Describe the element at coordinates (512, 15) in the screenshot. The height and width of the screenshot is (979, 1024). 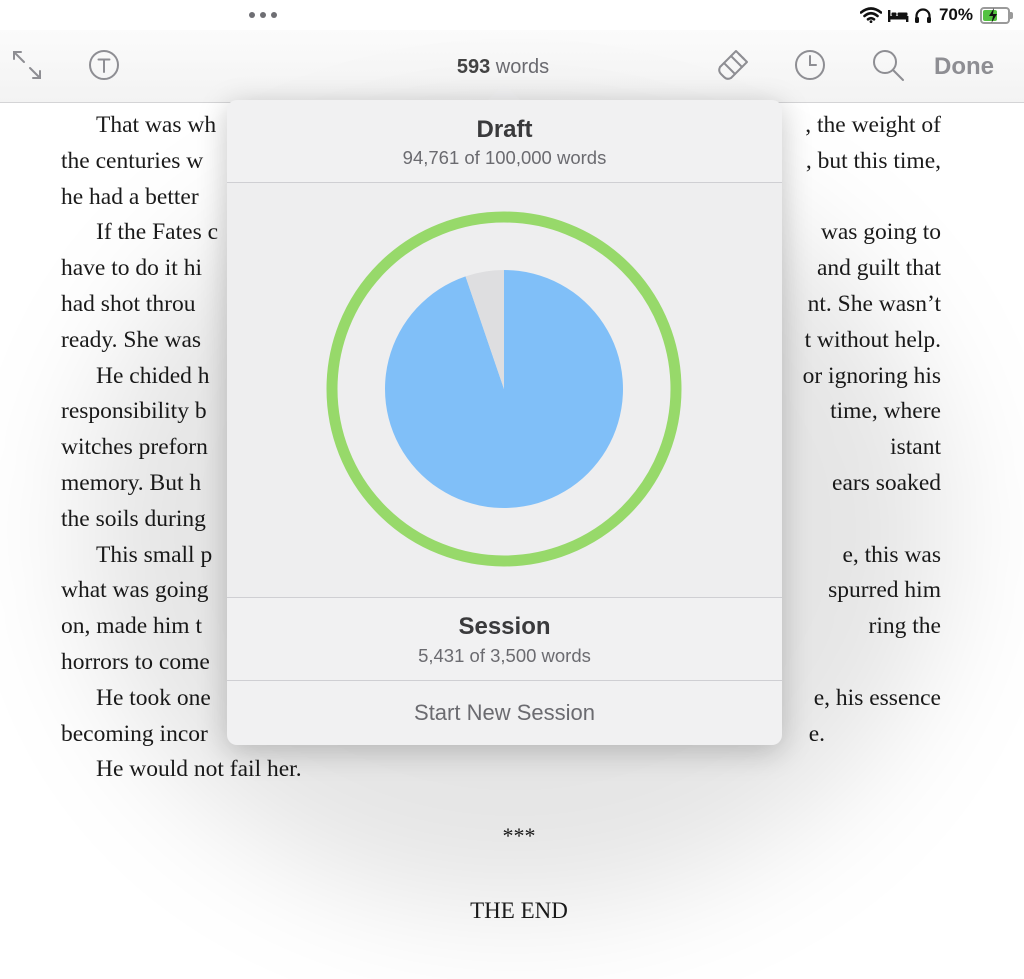
I see `status-bar: 70%` at that location.